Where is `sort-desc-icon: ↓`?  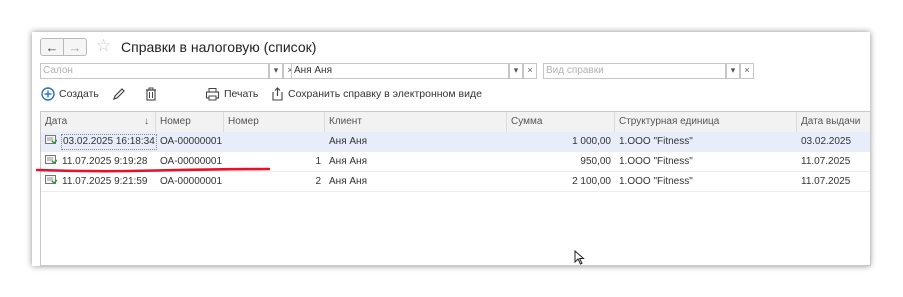 sort-desc-icon: ↓ is located at coordinates (146, 121).